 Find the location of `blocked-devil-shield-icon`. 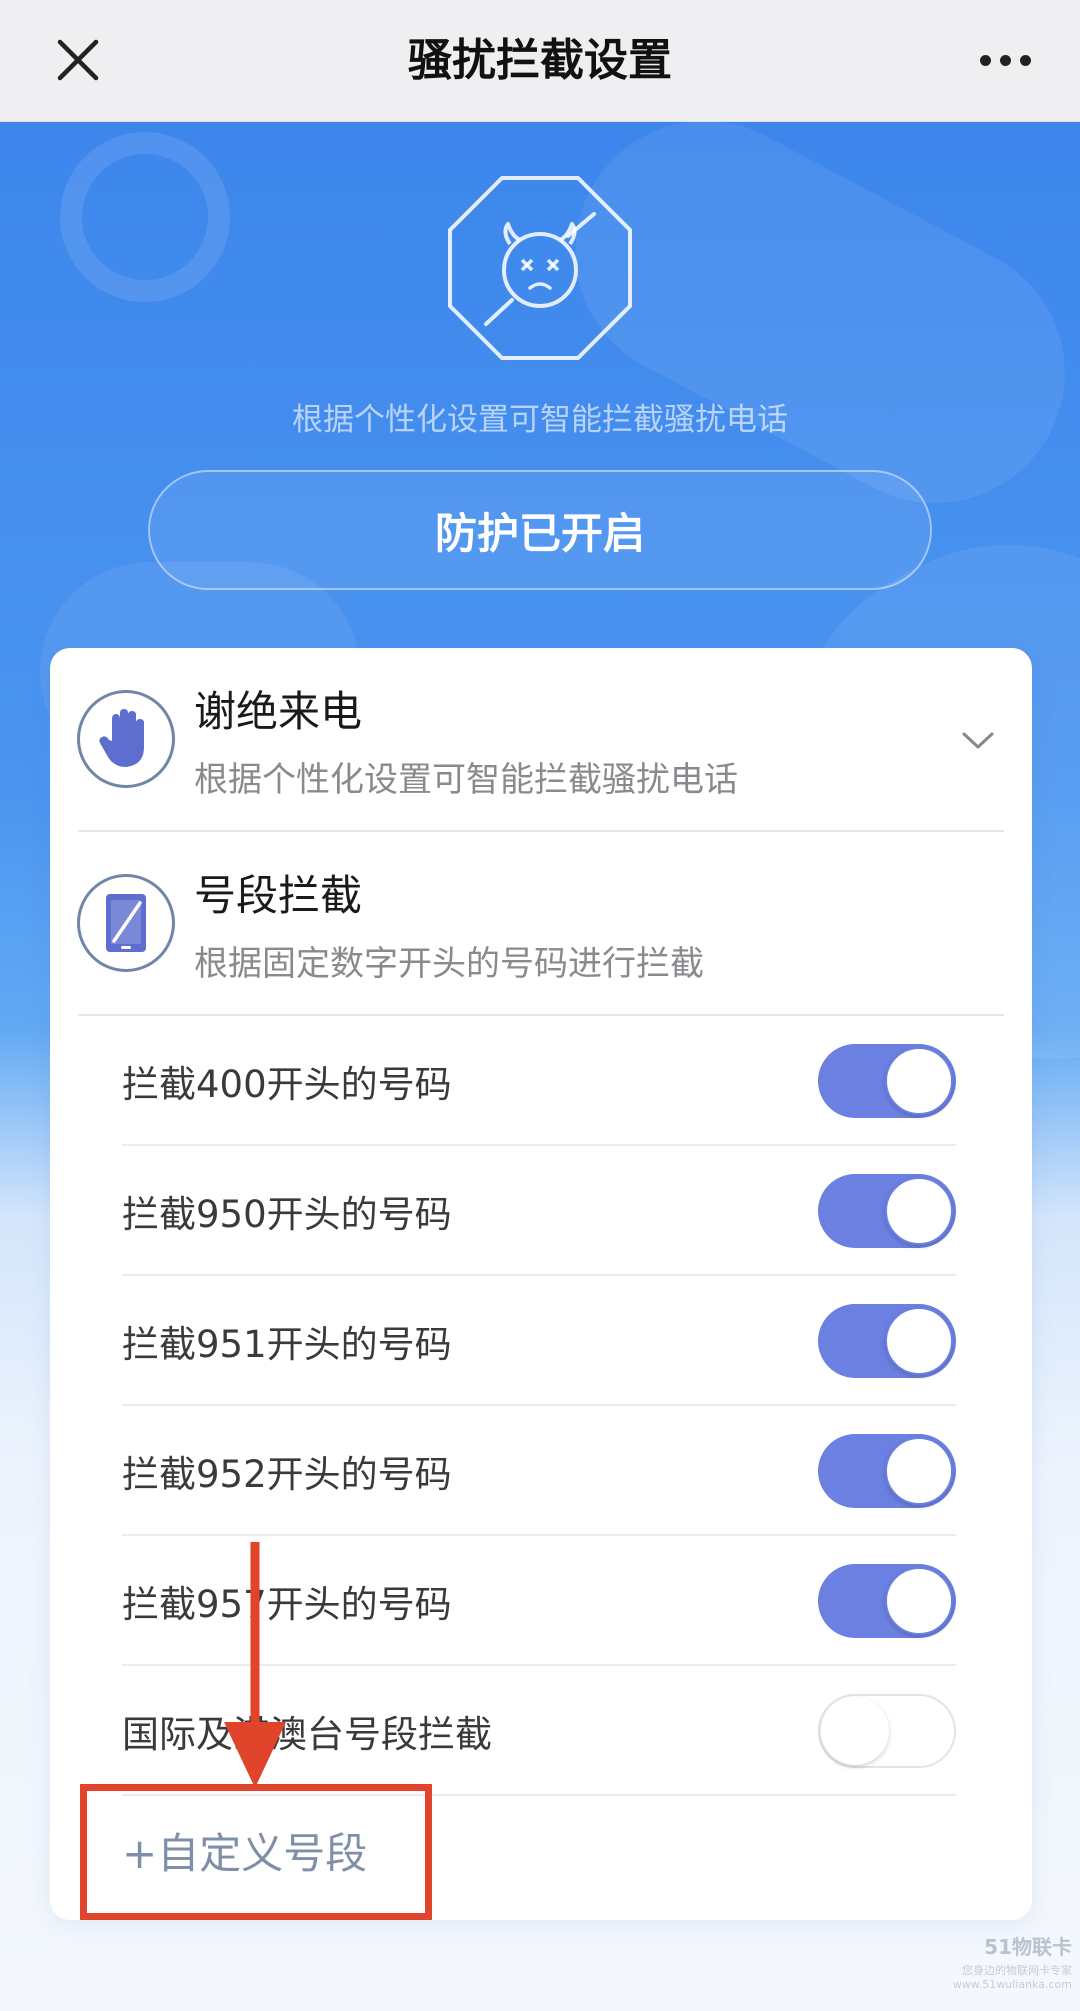

blocked-devil-shield-icon is located at coordinates (540, 268).